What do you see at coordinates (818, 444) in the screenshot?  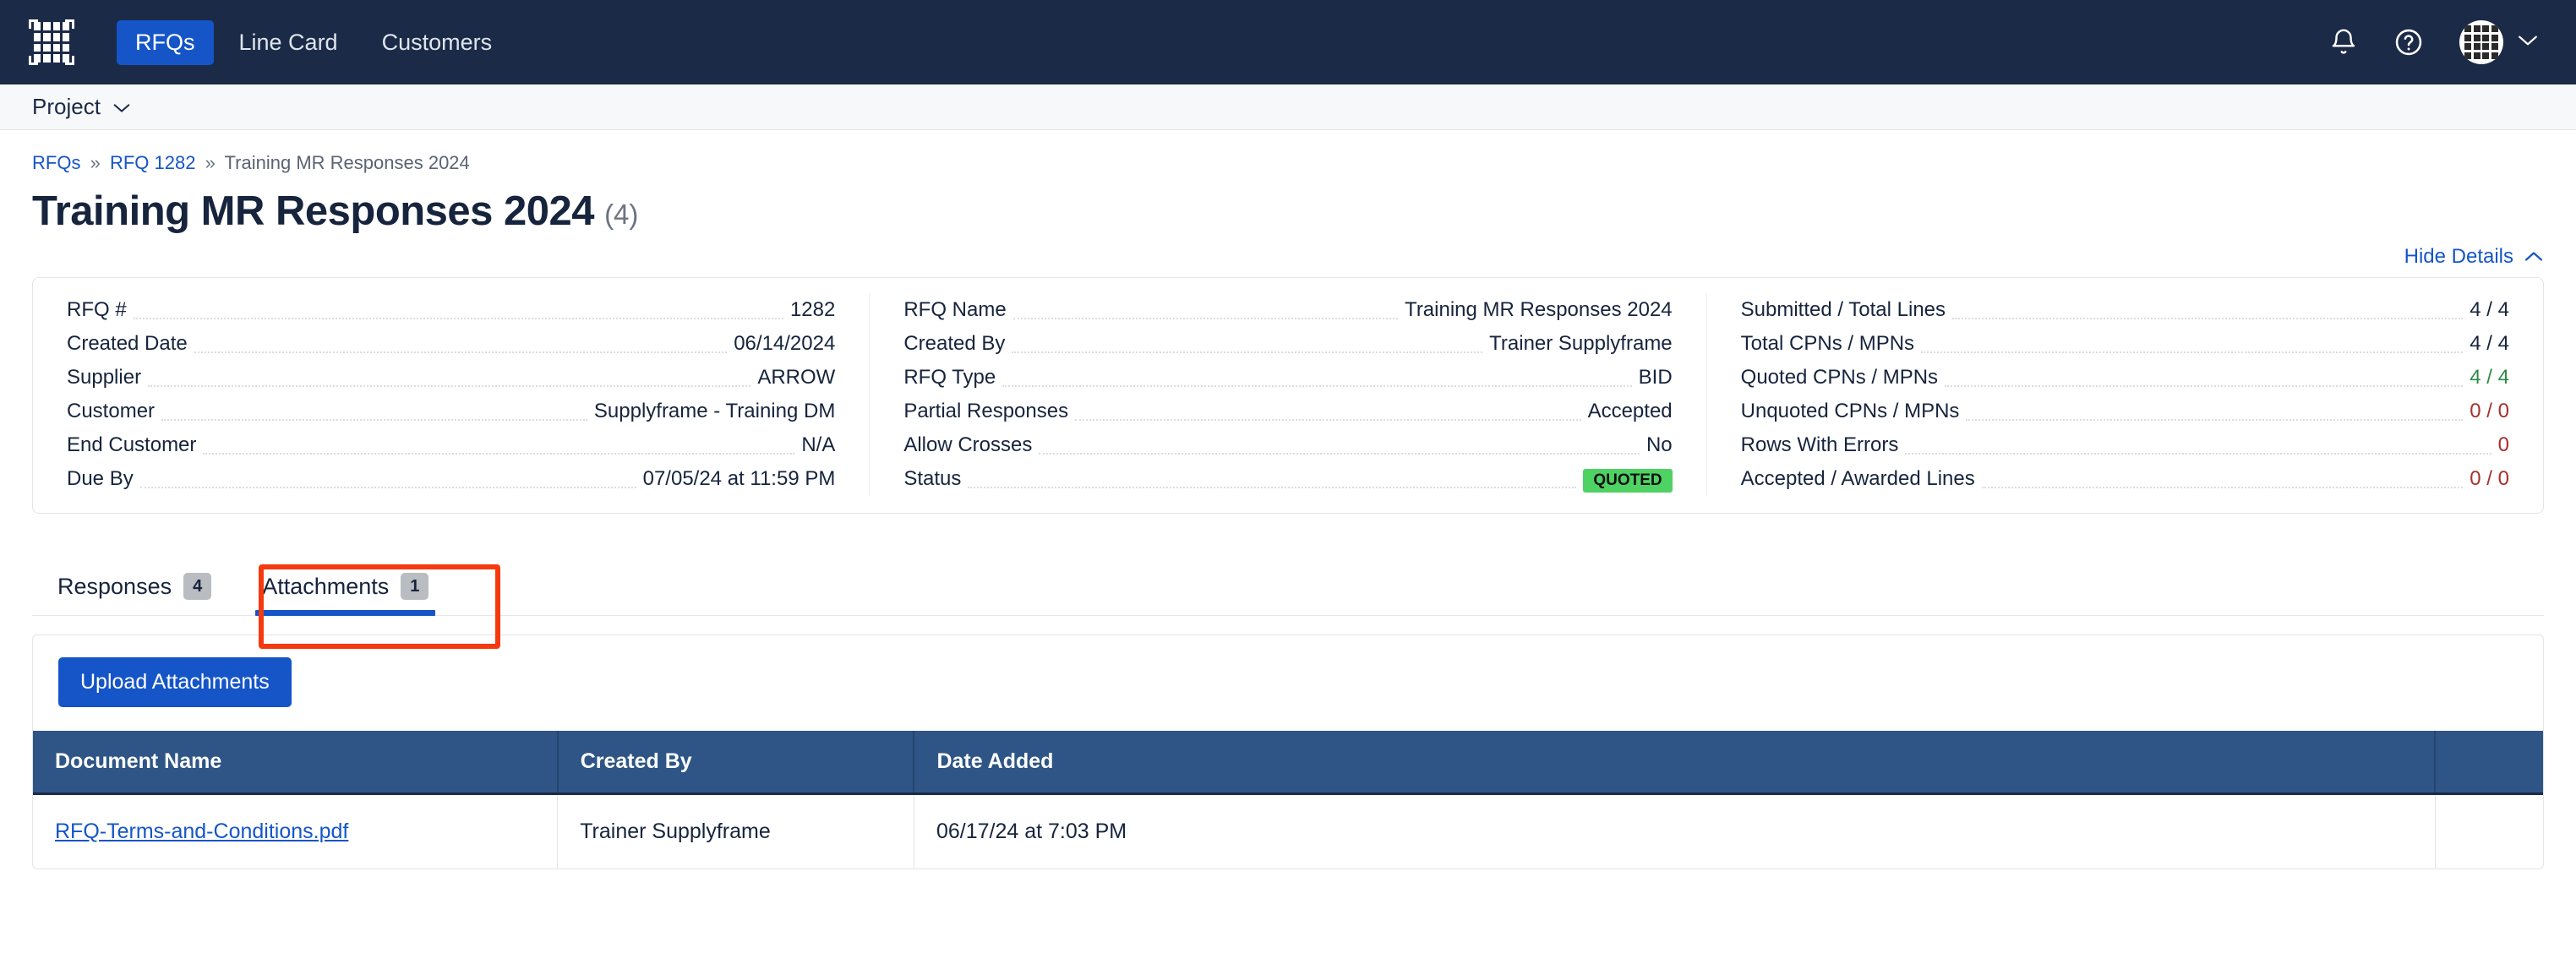 I see `detail-value: N/A` at bounding box center [818, 444].